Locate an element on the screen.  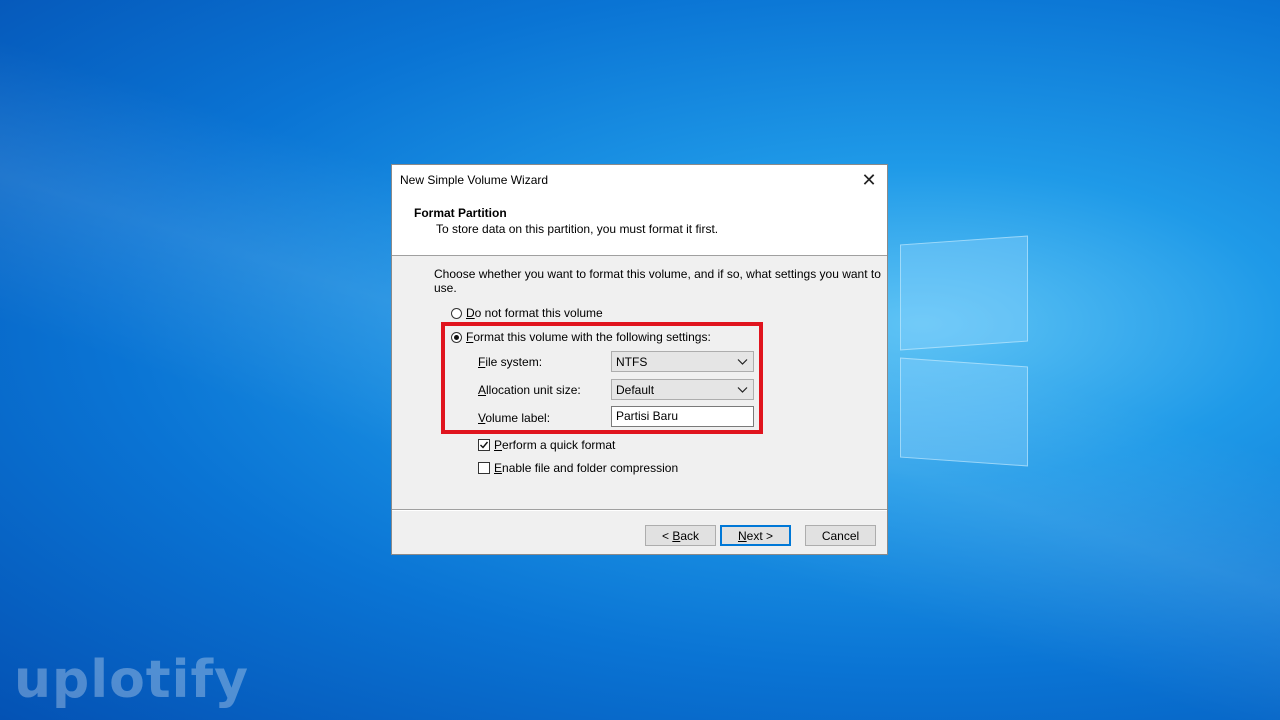
back-button: < Back is located at coordinates (680, 535).